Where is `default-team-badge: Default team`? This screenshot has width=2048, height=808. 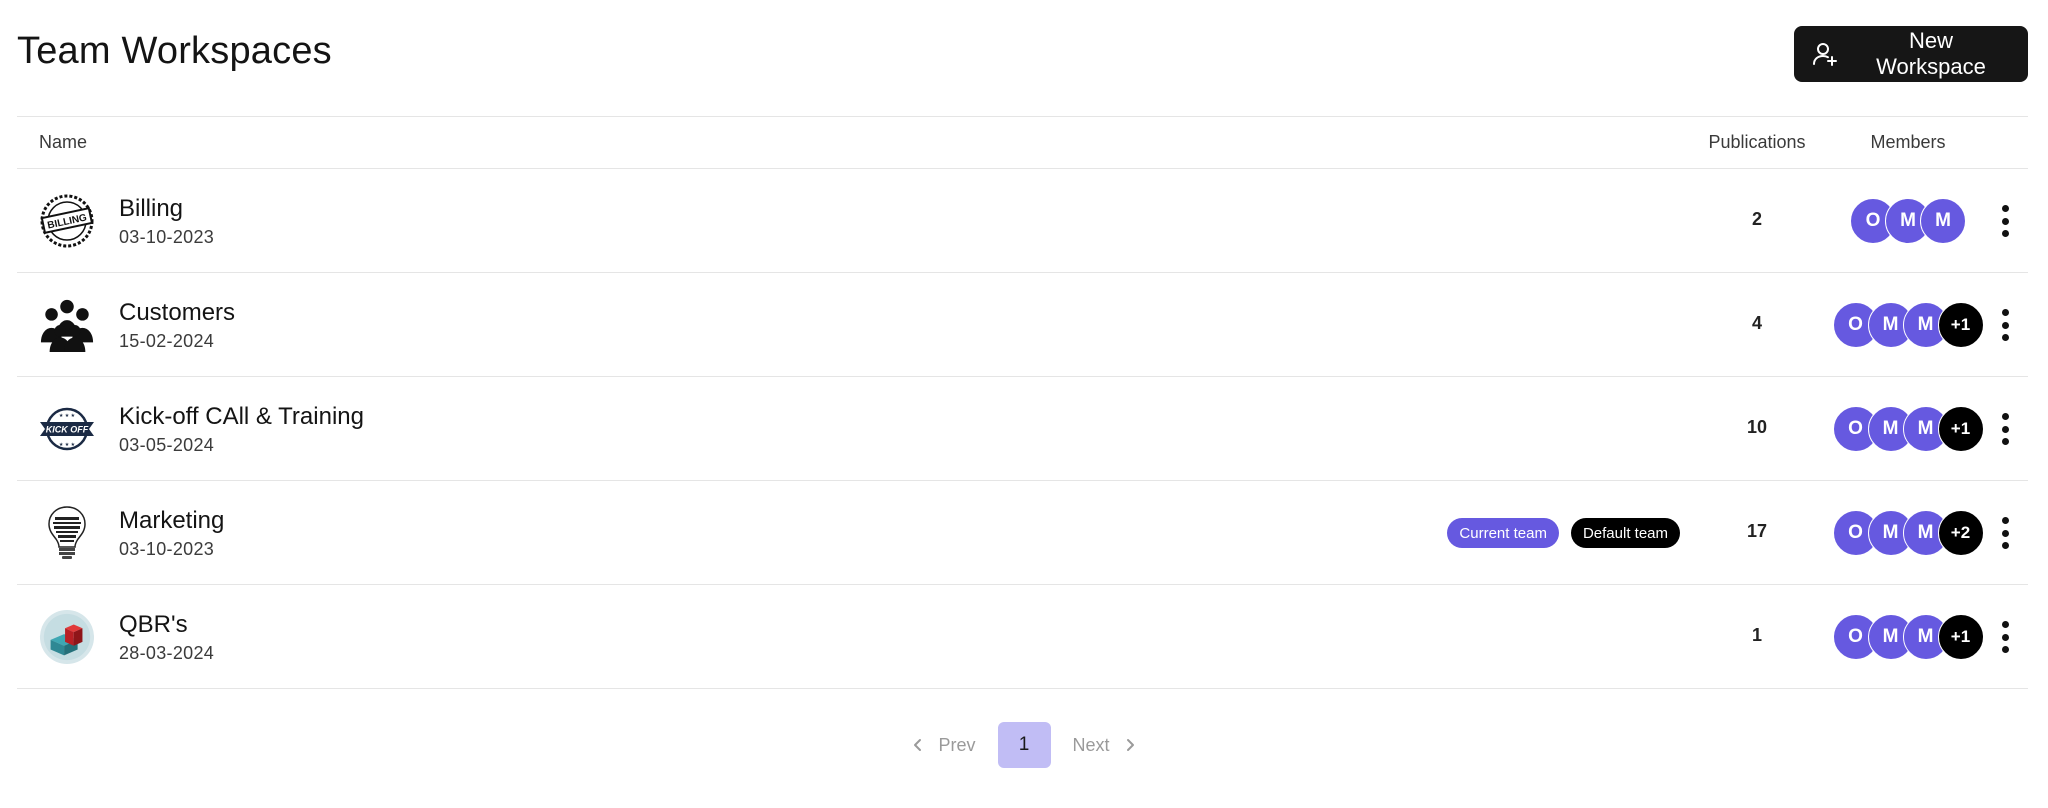
default-team-badge: Default team is located at coordinates (1625, 533).